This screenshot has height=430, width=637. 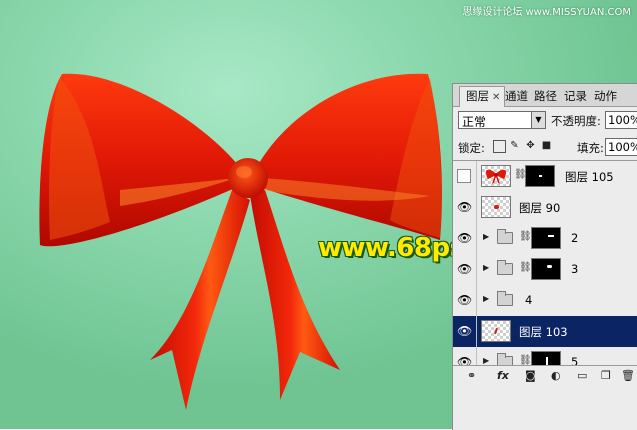 I want to click on chevron-down-icon: ▼, so click(x=538, y=120).